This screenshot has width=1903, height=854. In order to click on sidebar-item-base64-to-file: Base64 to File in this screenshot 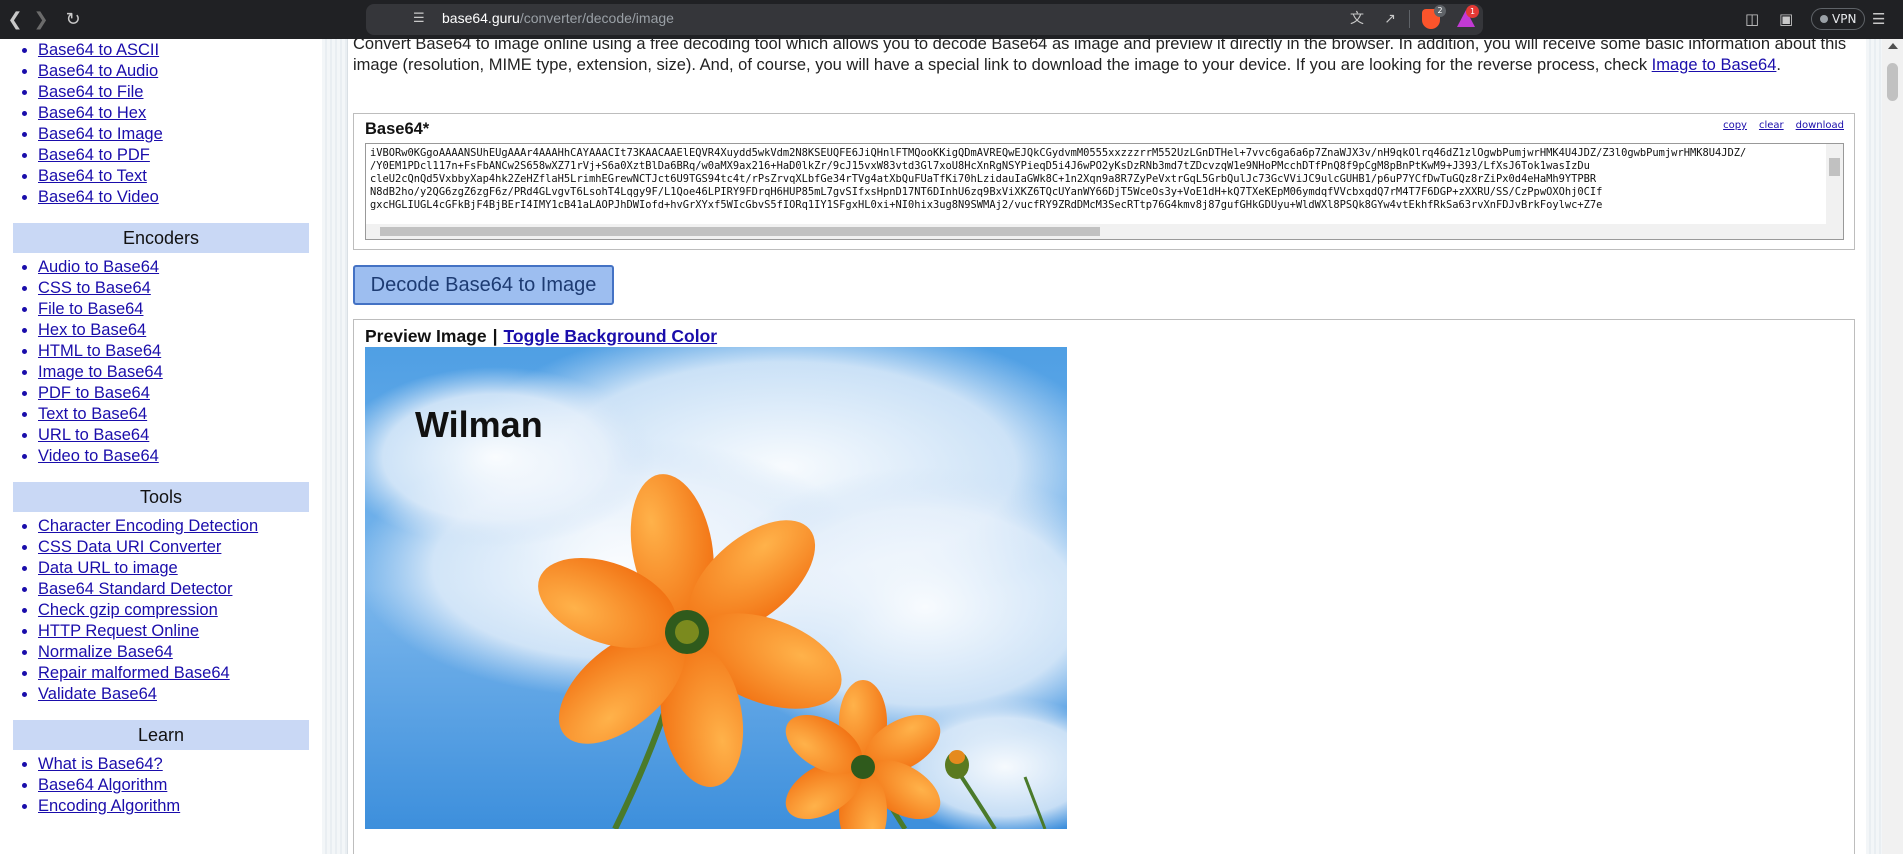, I will do `click(180, 92)`.